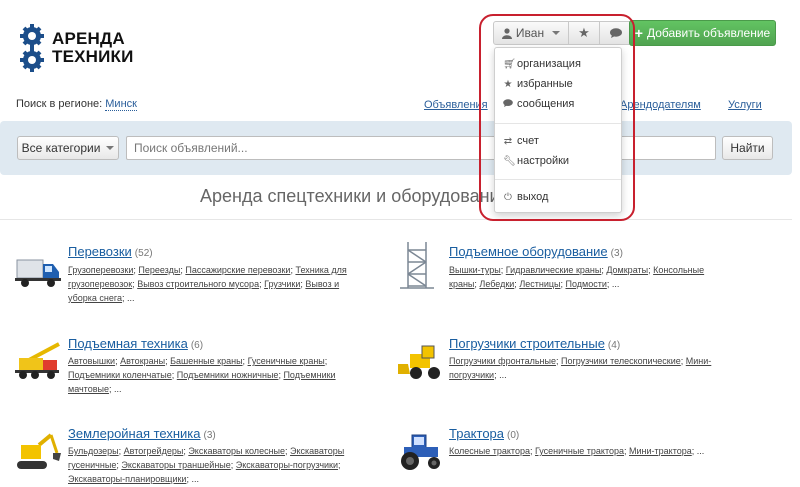 This screenshot has height=487, width=800. I want to click on subcategory-link: Погрузчики телескопические, so click(621, 361).